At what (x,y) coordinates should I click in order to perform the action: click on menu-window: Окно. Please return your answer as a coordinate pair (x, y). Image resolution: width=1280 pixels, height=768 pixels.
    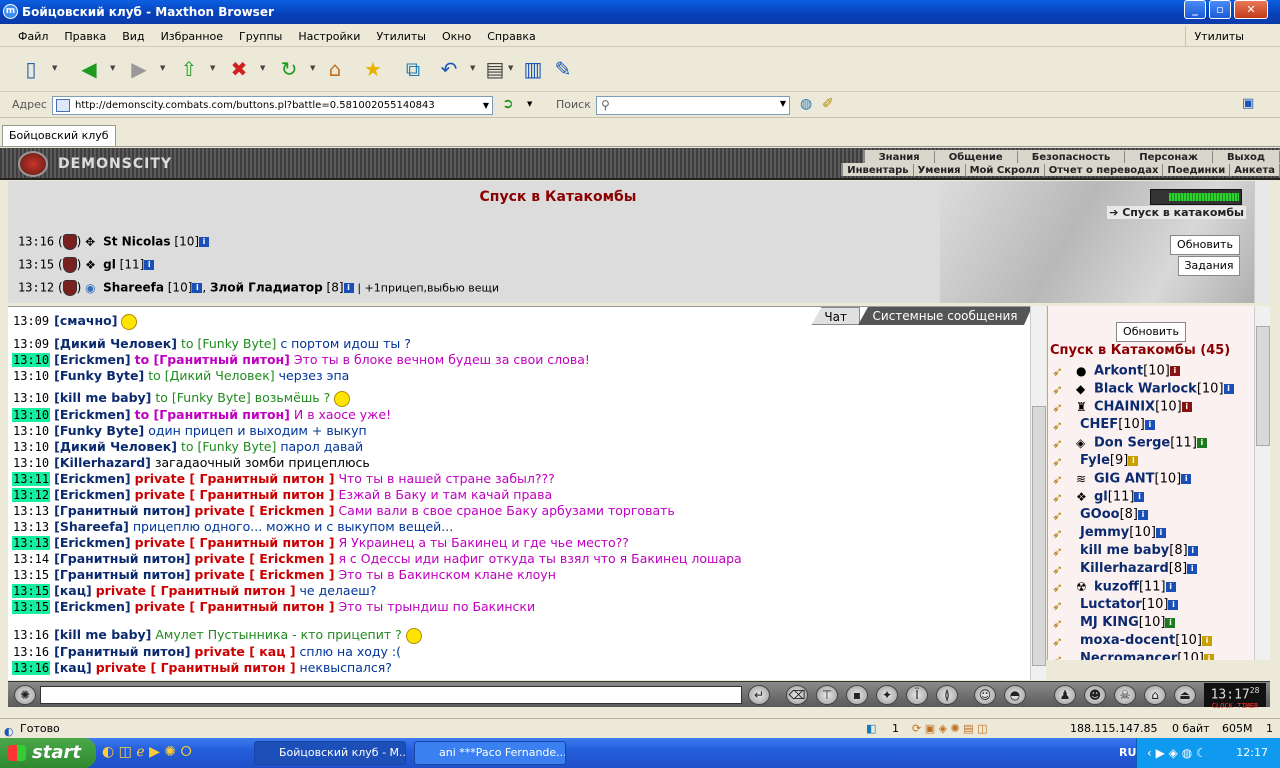
    Looking at the image, I should click on (456, 36).